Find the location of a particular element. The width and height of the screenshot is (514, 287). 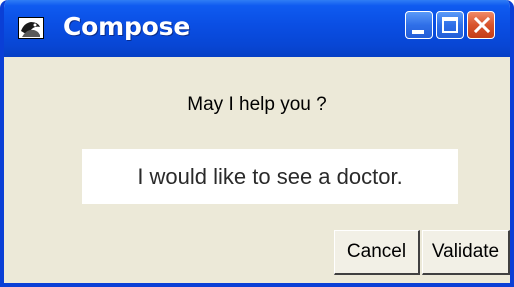

cancel-button: Cancel is located at coordinates (377, 252).